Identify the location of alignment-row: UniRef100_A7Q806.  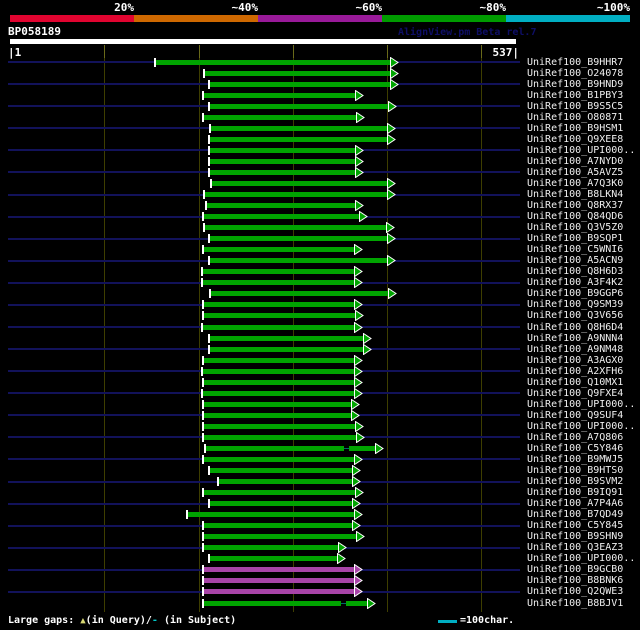
(320, 437).